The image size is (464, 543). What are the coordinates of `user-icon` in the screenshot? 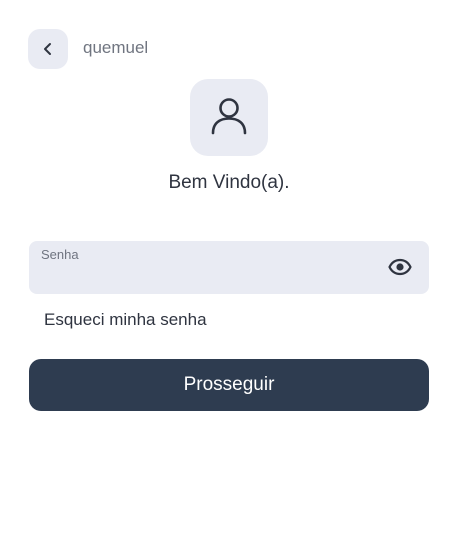 It's located at (229, 117).